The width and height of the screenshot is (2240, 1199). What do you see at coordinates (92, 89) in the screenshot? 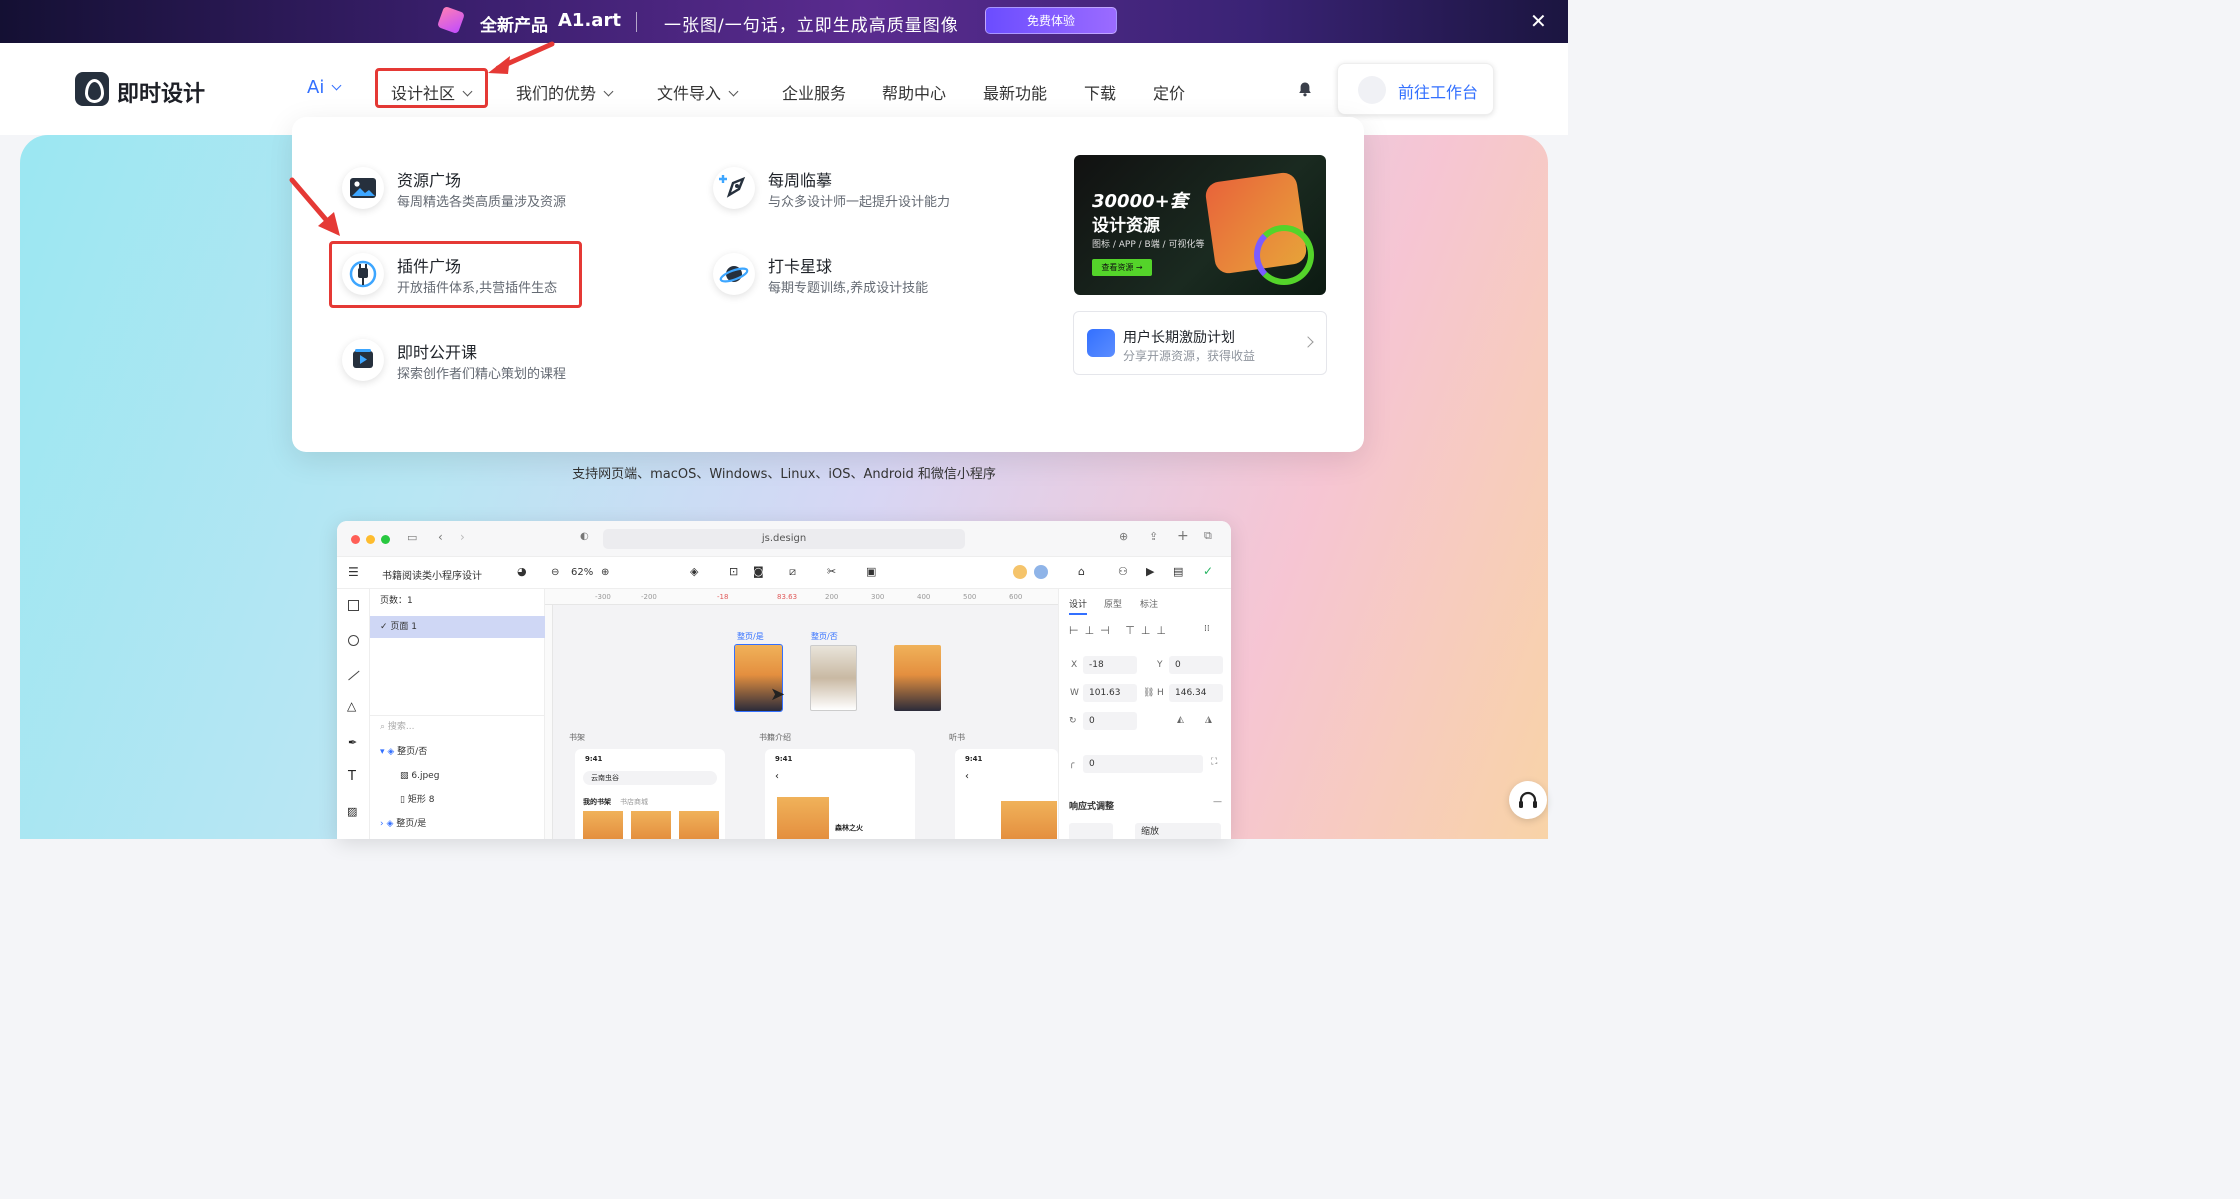
I see `logo-icon` at bounding box center [92, 89].